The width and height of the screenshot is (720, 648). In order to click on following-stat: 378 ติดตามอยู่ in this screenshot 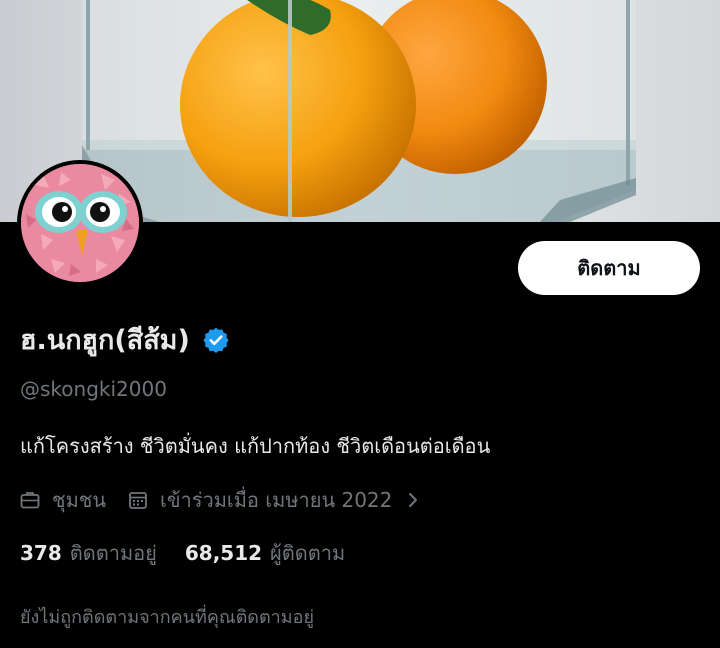, I will do `click(88, 553)`.